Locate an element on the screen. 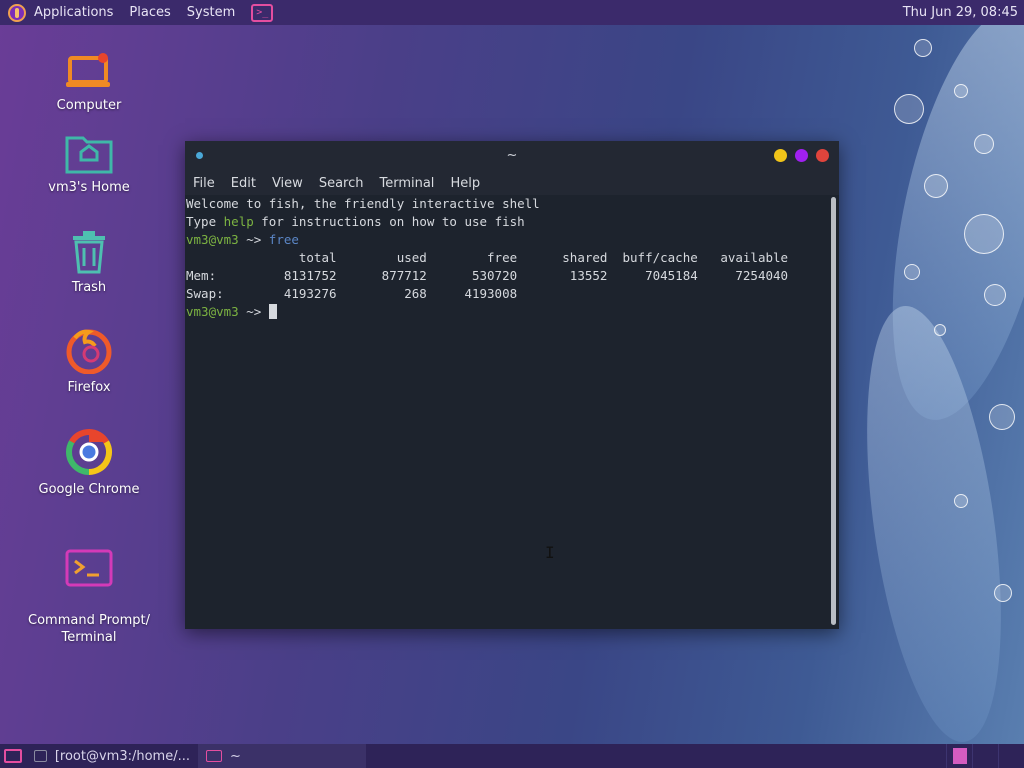 This screenshot has width=1024, height=768. desktop-icon-label: Computer is located at coordinates (89, 105).